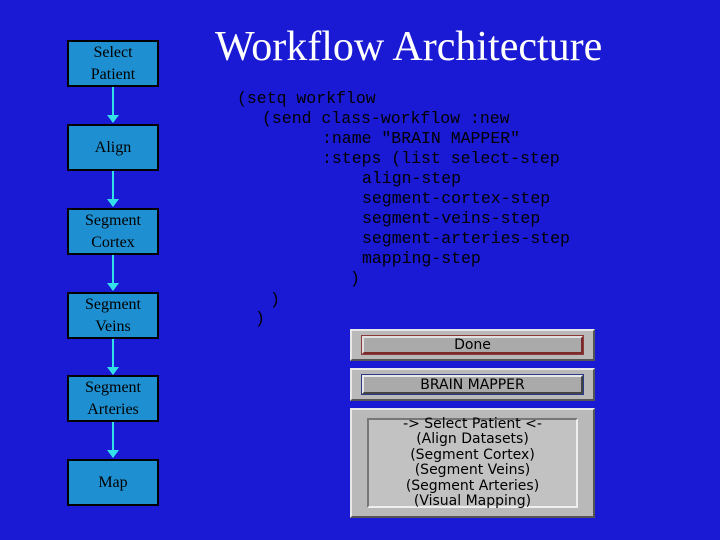 The image size is (720, 540). Describe the element at coordinates (306, 98) in the screenshot. I see `code-line: (setq workflow` at that location.